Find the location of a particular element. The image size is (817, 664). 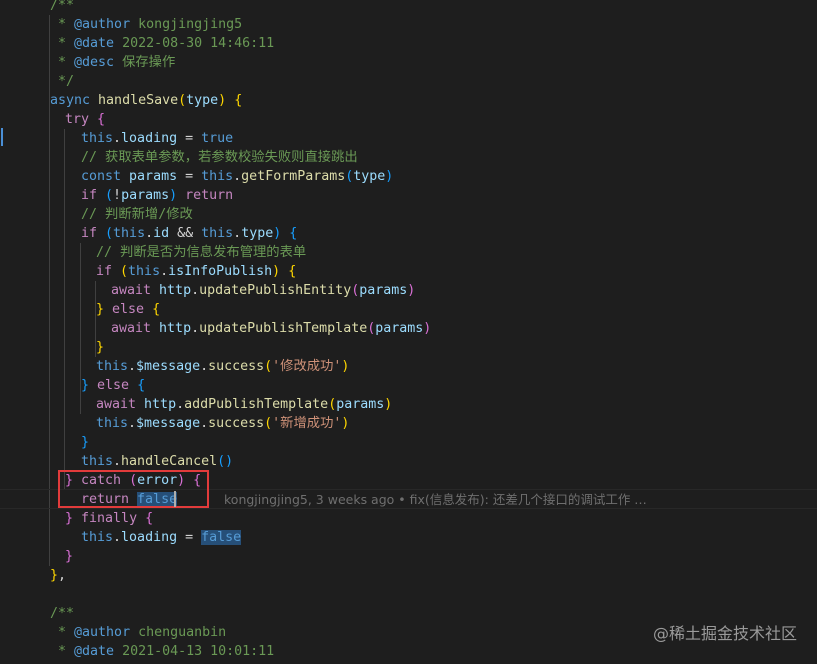

code-token: // 判断是否为信息发布管理的表单 is located at coordinates (201, 252).